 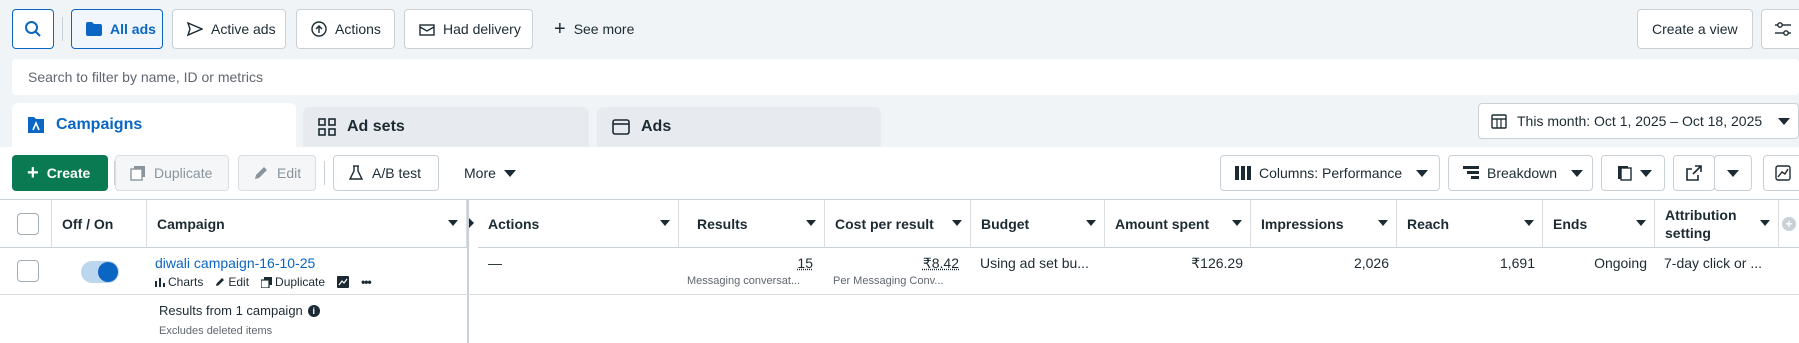 I want to click on info-icon: i, so click(x=314, y=311).